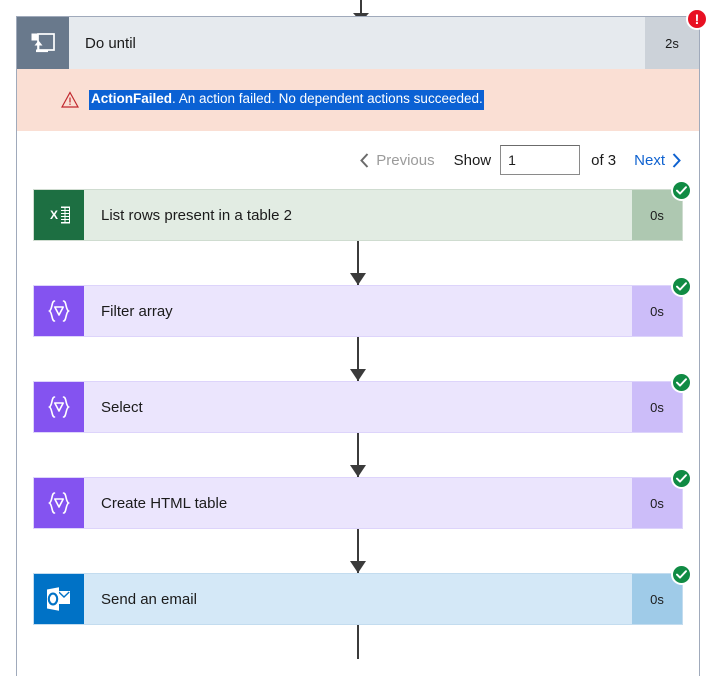 The image size is (717, 676). I want to click on action-card-wrapper: X X Lis, so click(362, 210).